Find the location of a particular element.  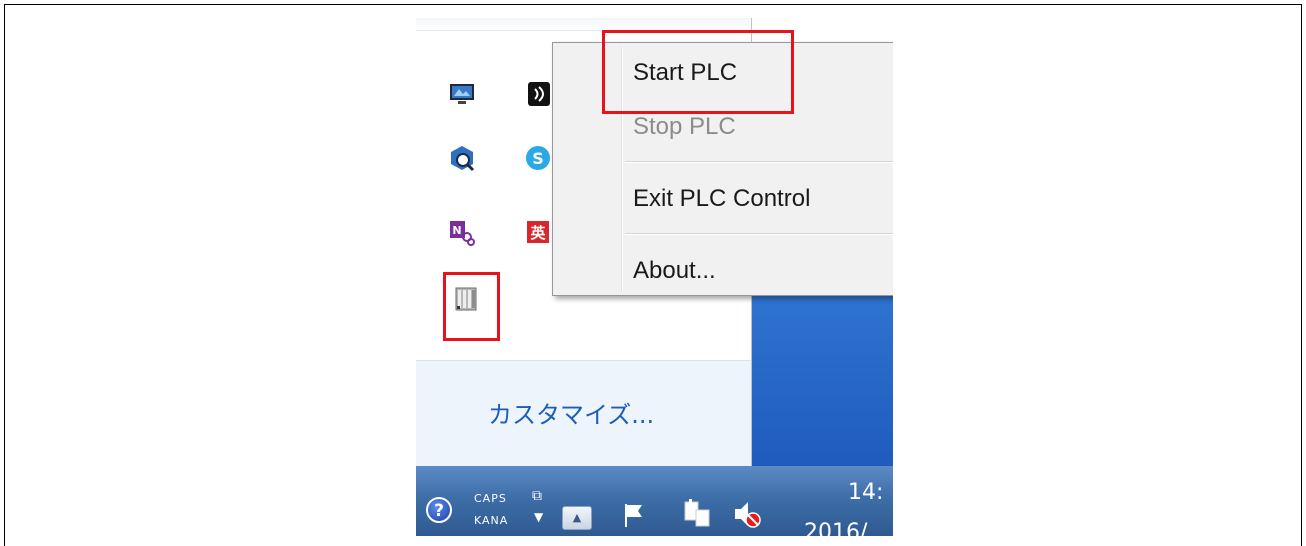

menu-item-stop-plc: Stop PLC is located at coordinates (684, 127).